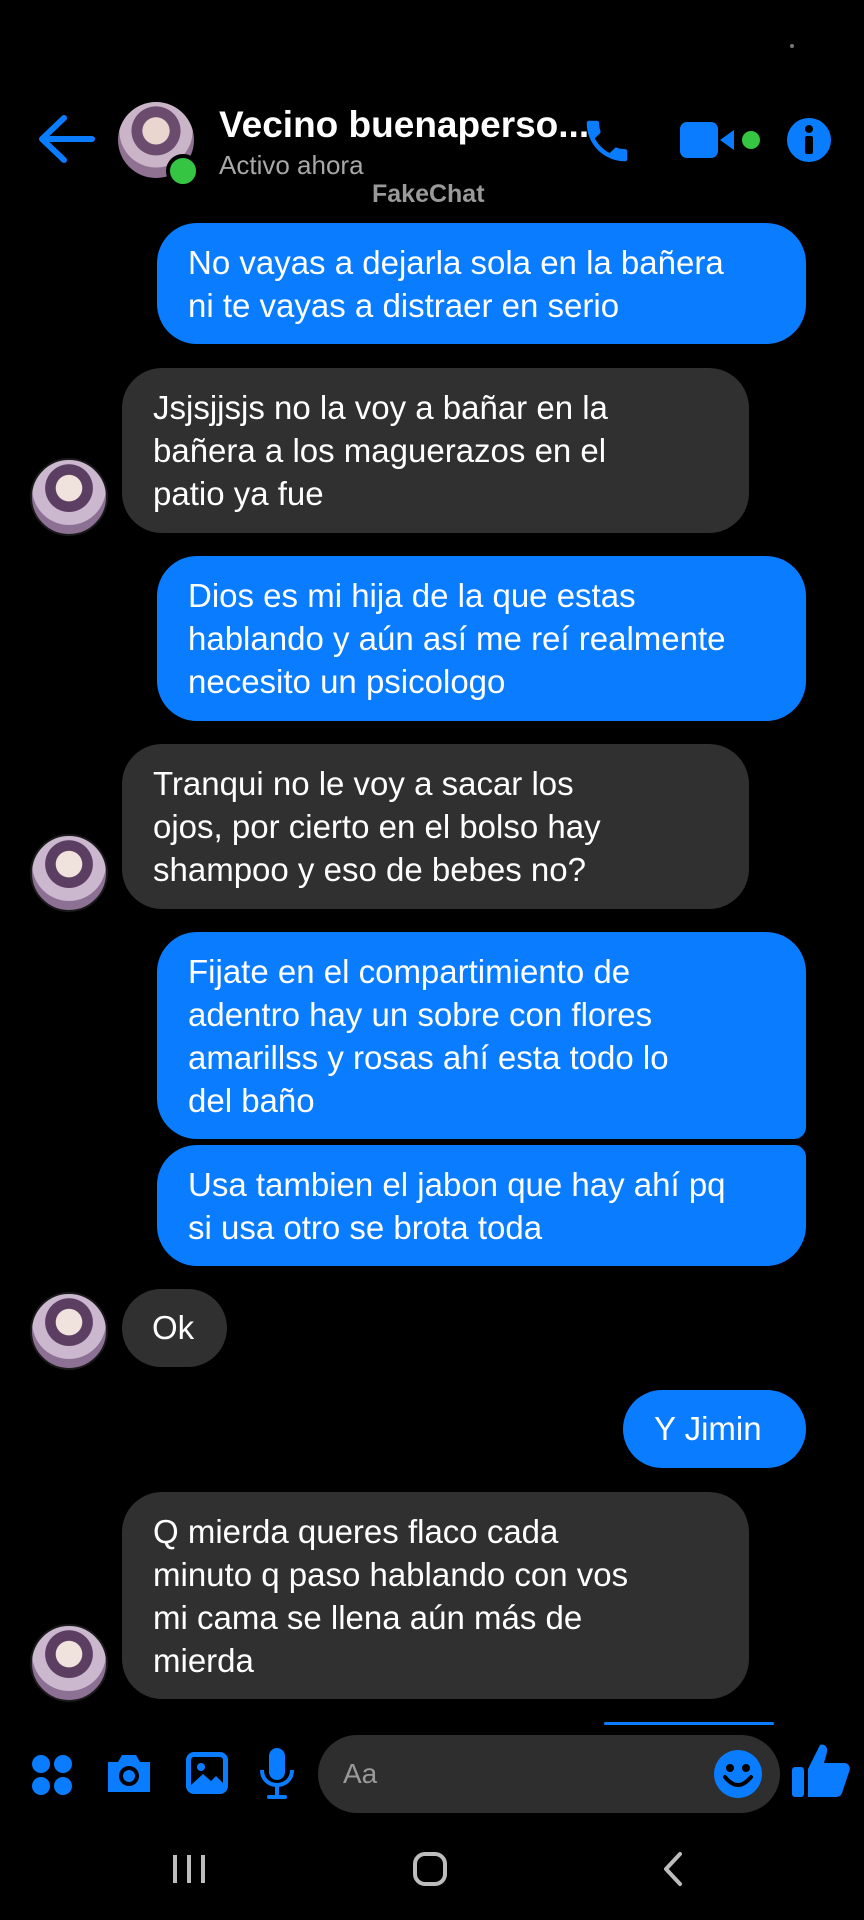  What do you see at coordinates (391, 1574) in the screenshot?
I see `message-text: minuto q paso hablando con vos` at bounding box center [391, 1574].